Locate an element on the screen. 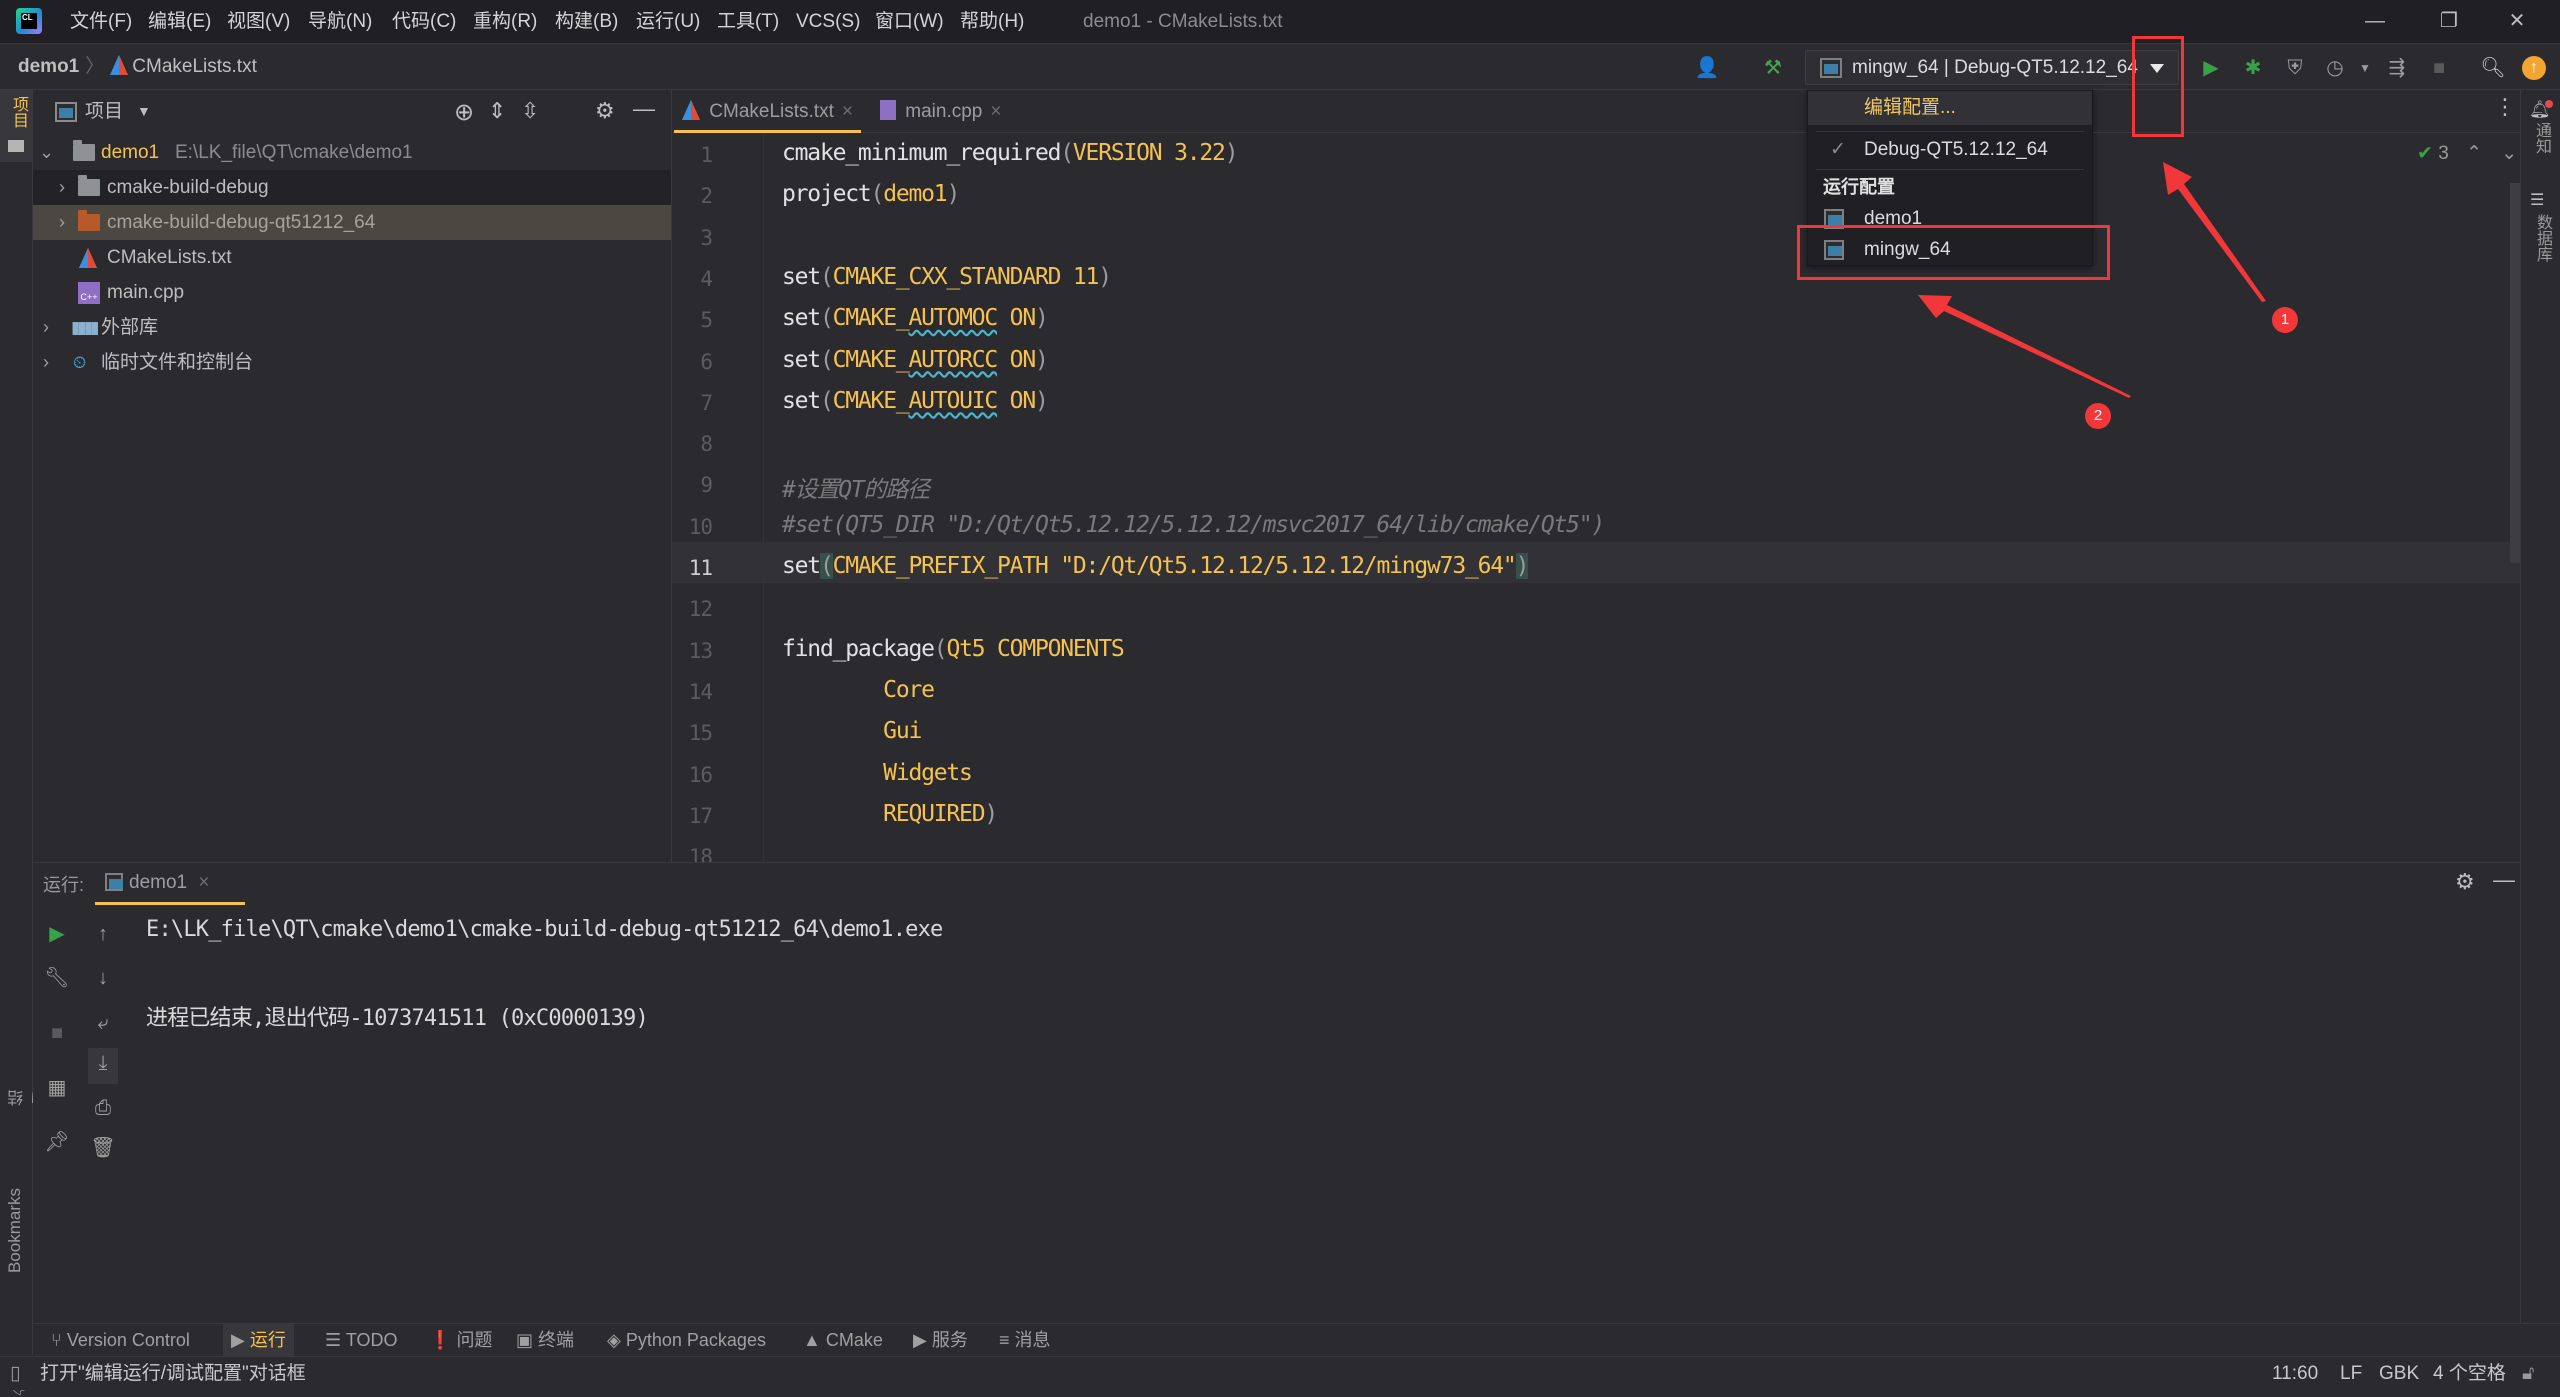 This screenshot has width=2560, height=1397. annotation-badge-1: 1 is located at coordinates (2285, 320).